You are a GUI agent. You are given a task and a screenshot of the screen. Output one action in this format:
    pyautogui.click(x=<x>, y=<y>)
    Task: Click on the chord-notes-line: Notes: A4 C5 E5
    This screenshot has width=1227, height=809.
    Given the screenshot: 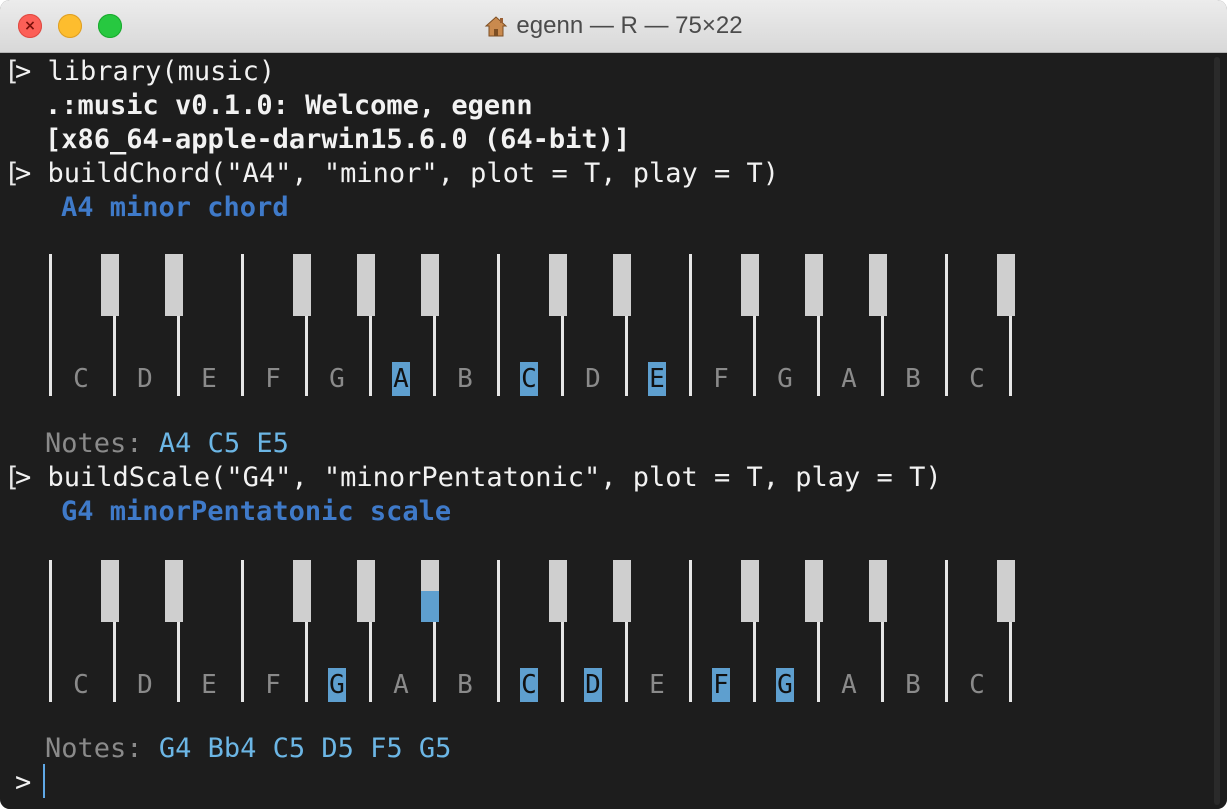 What is the action you would take?
    pyautogui.click(x=167, y=444)
    